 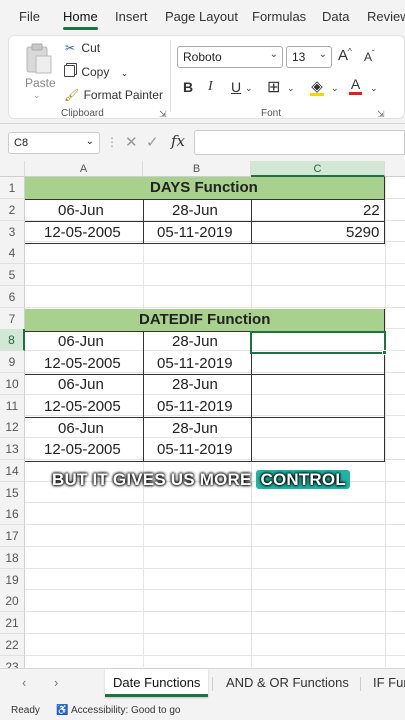 What do you see at coordinates (299, 57) in the screenshot?
I see `font-size-value: 13` at bounding box center [299, 57].